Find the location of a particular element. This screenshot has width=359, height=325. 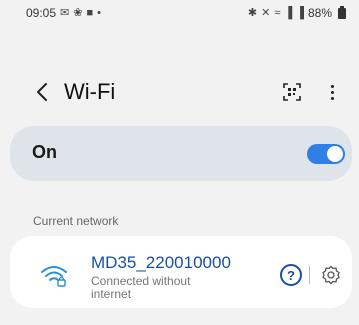

wifi-lock-icon is located at coordinates (54, 276).